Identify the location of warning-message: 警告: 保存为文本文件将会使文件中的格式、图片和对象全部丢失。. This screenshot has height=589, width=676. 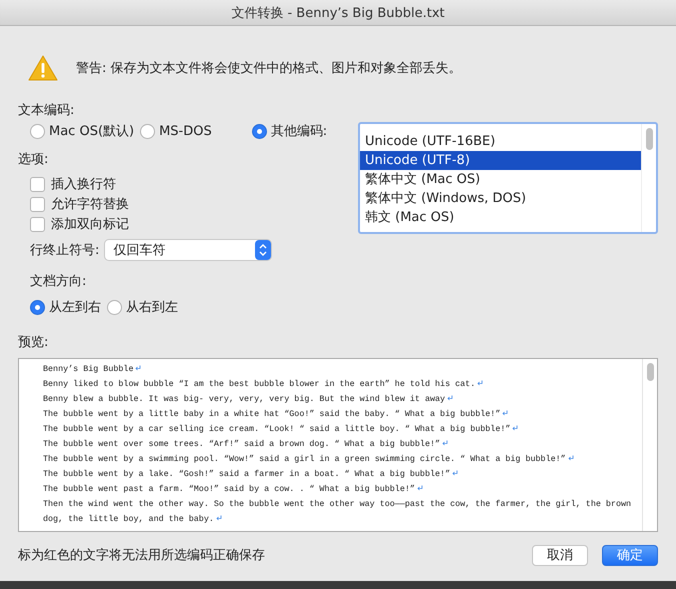
(269, 68).